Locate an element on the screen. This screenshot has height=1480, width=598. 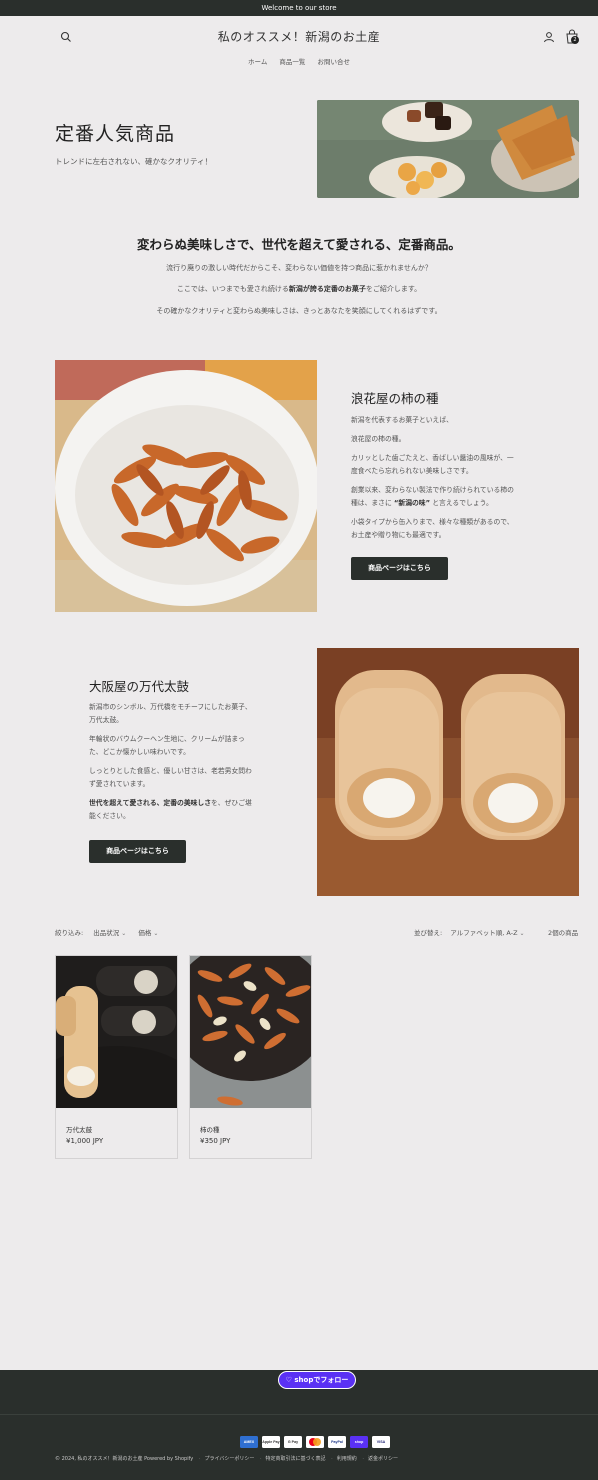
kakinotane-text-4b: 種は、まさに “新潟の味” と言えるでしょう。 is located at coordinates (432, 503).